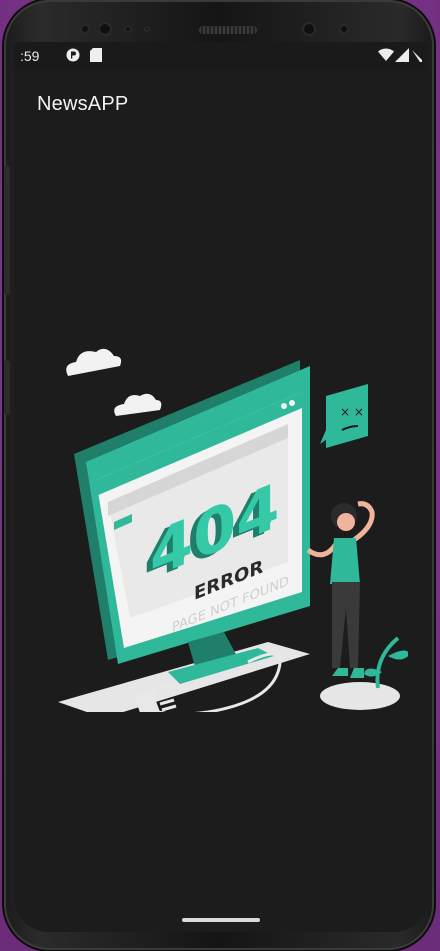  I want to click on top-bezel, so click(219, 29).